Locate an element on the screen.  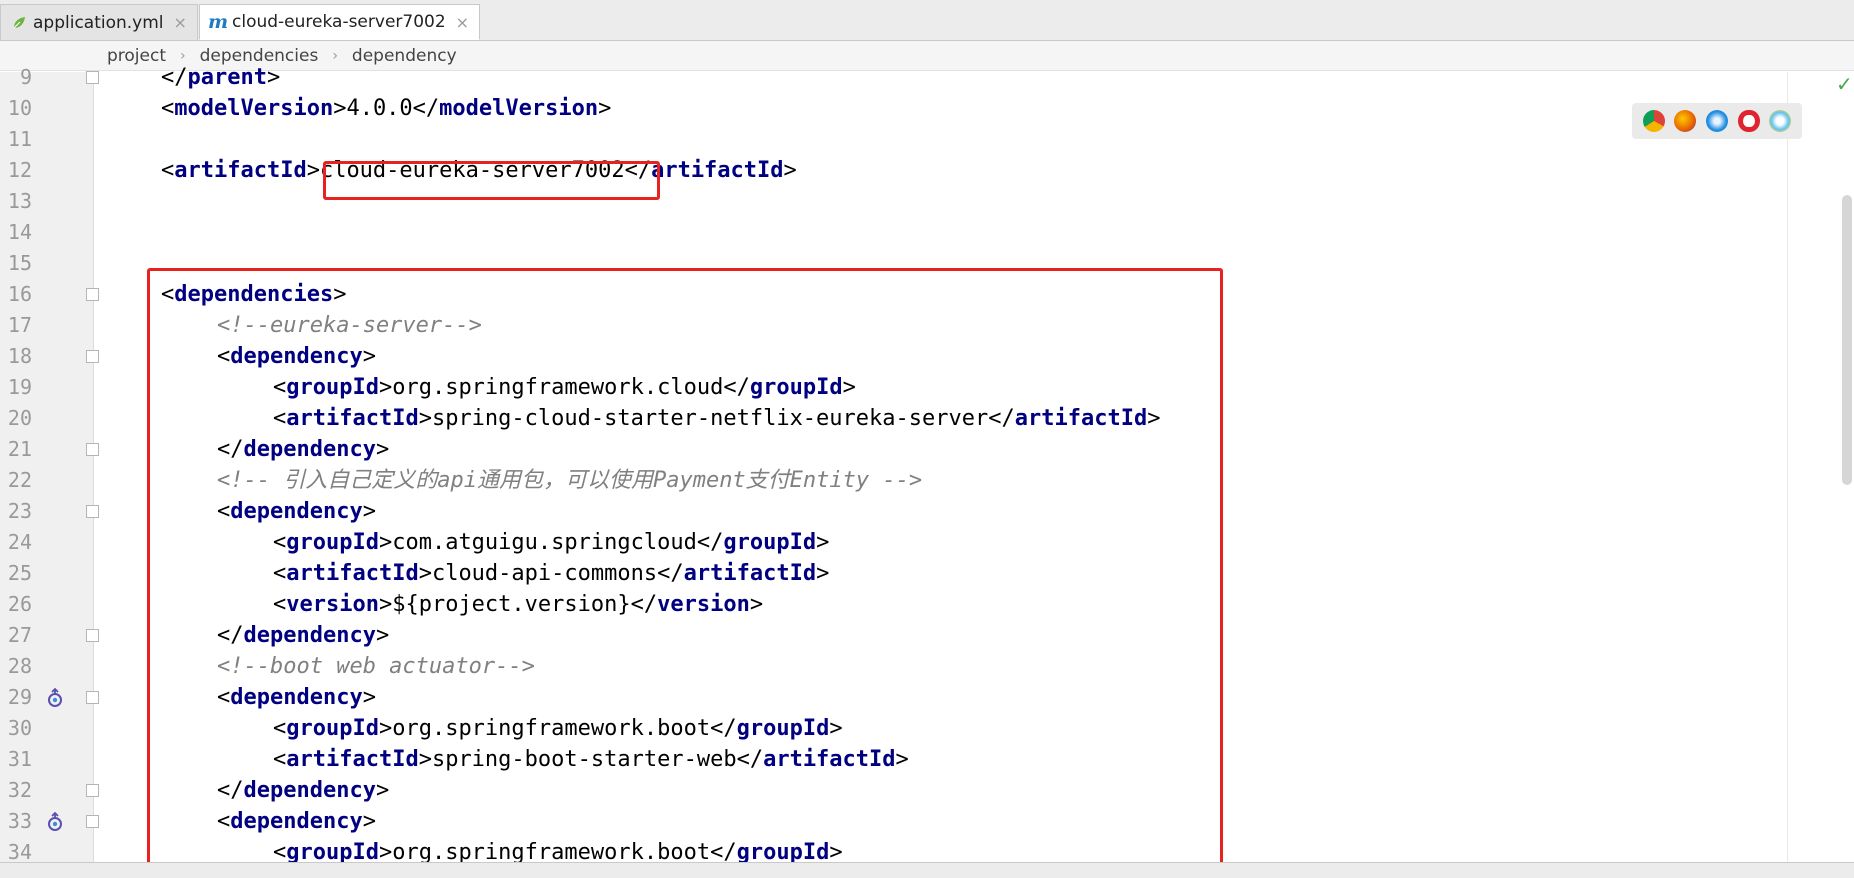
code-text: >4.0.0</ is located at coordinates (386, 108).